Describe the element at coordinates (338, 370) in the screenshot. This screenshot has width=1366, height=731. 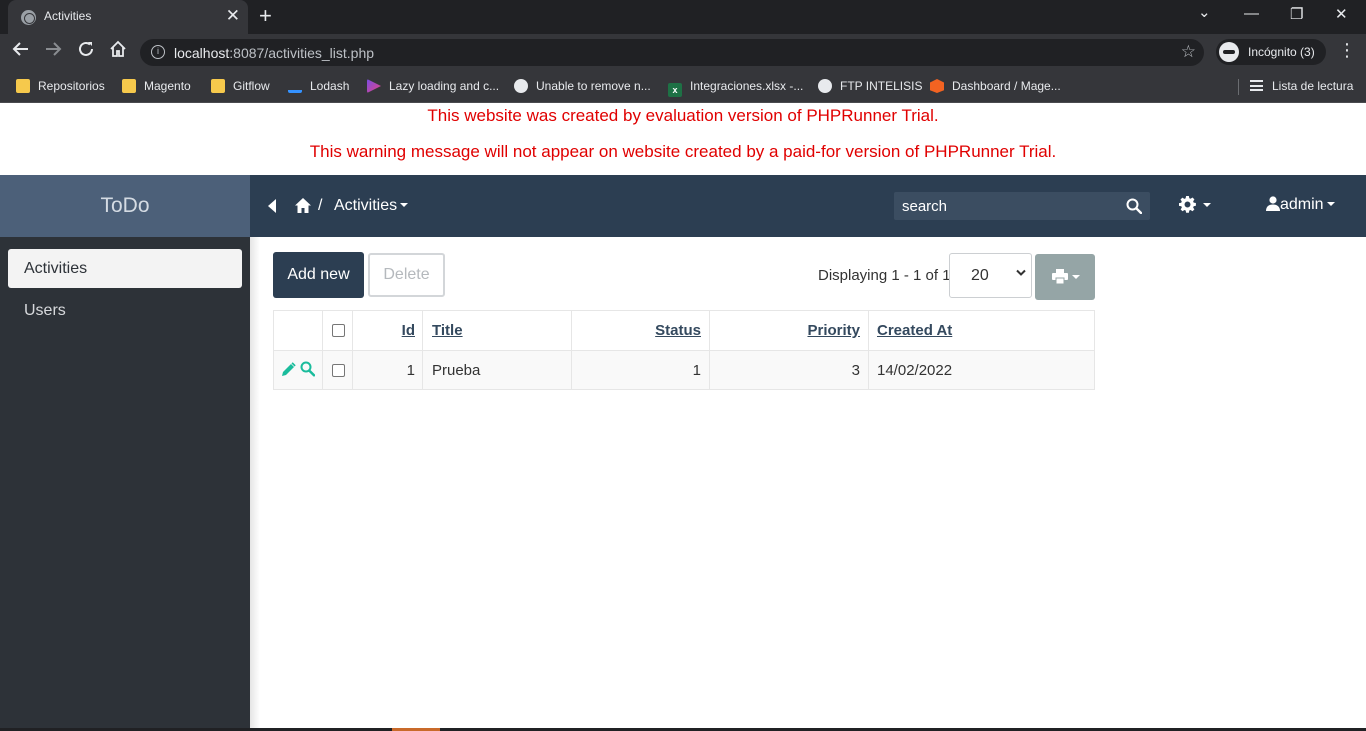
I see `row-checkbox` at that location.